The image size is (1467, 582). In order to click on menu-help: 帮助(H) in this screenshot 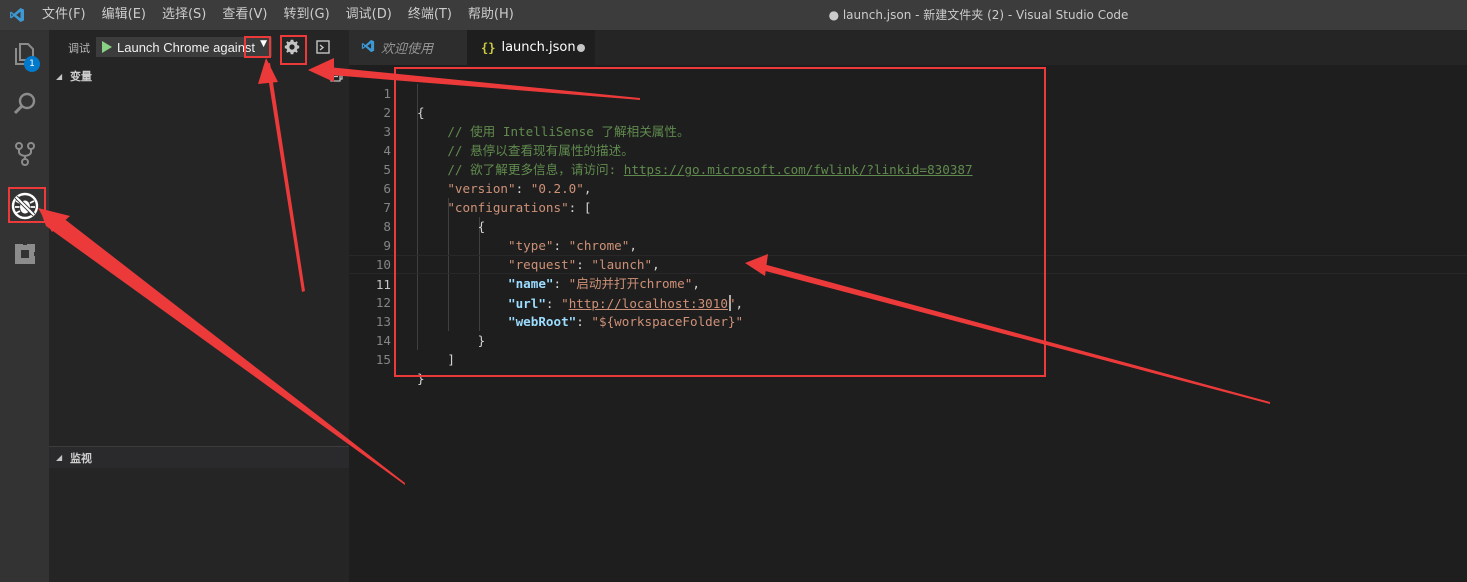, I will do `click(491, 15)`.